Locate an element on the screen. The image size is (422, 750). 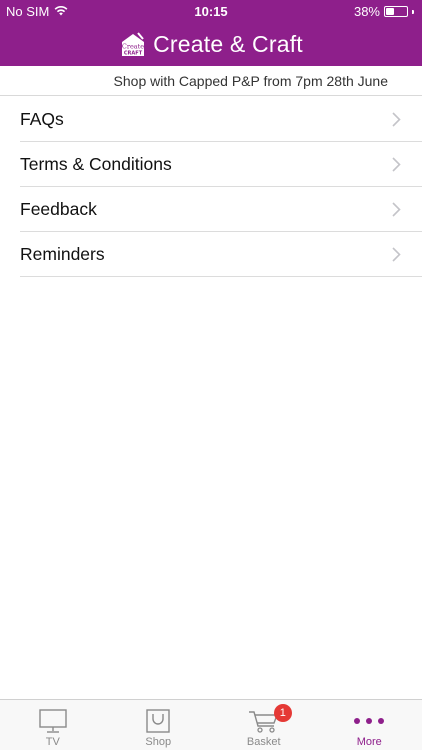
promo-banner: Shop with Capped P&P from 7pm 28th June is located at coordinates (211, 81).